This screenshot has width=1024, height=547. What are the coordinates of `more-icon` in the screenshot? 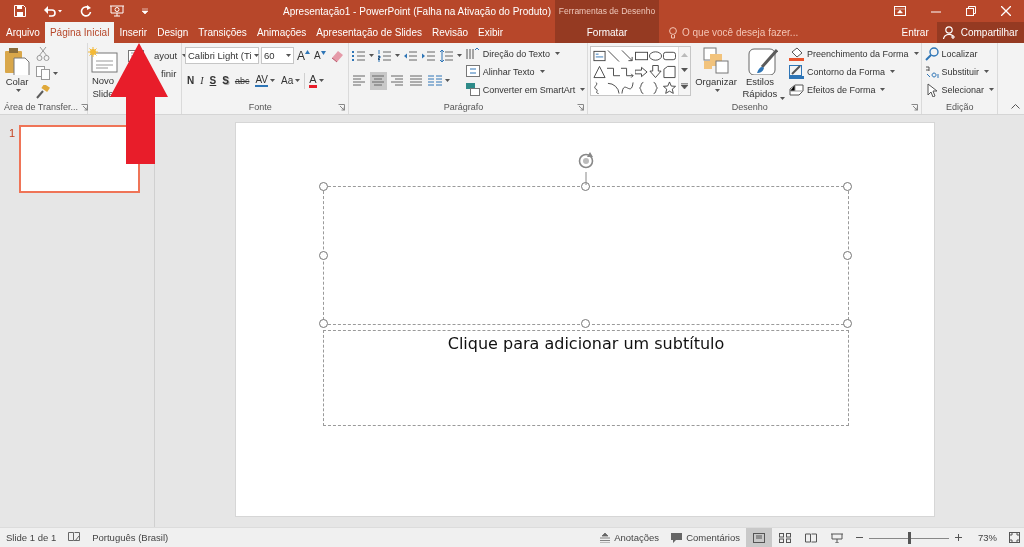 It's located at (685, 86).